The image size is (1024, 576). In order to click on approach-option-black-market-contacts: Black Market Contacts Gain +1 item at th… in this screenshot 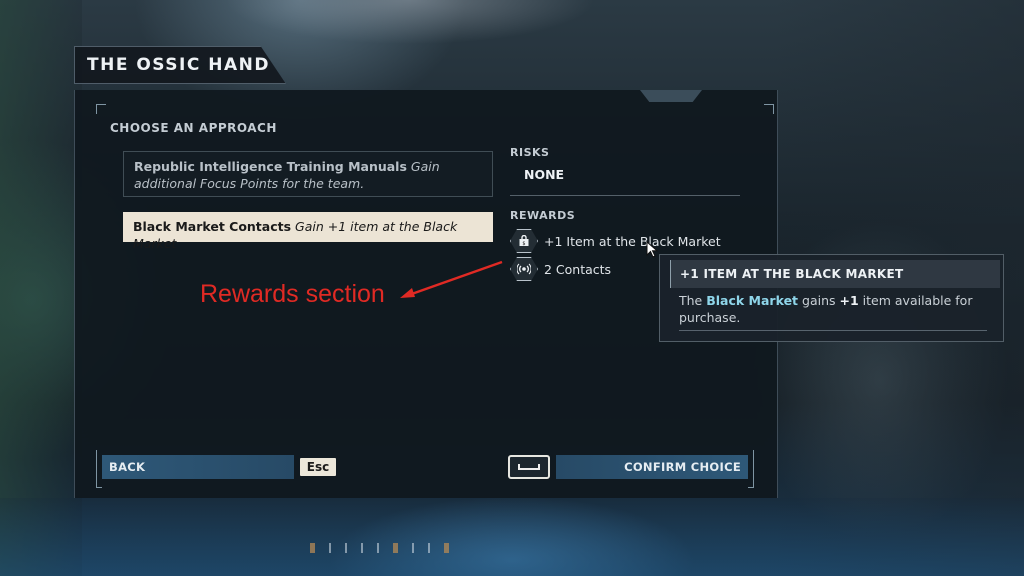, I will do `click(308, 231)`.